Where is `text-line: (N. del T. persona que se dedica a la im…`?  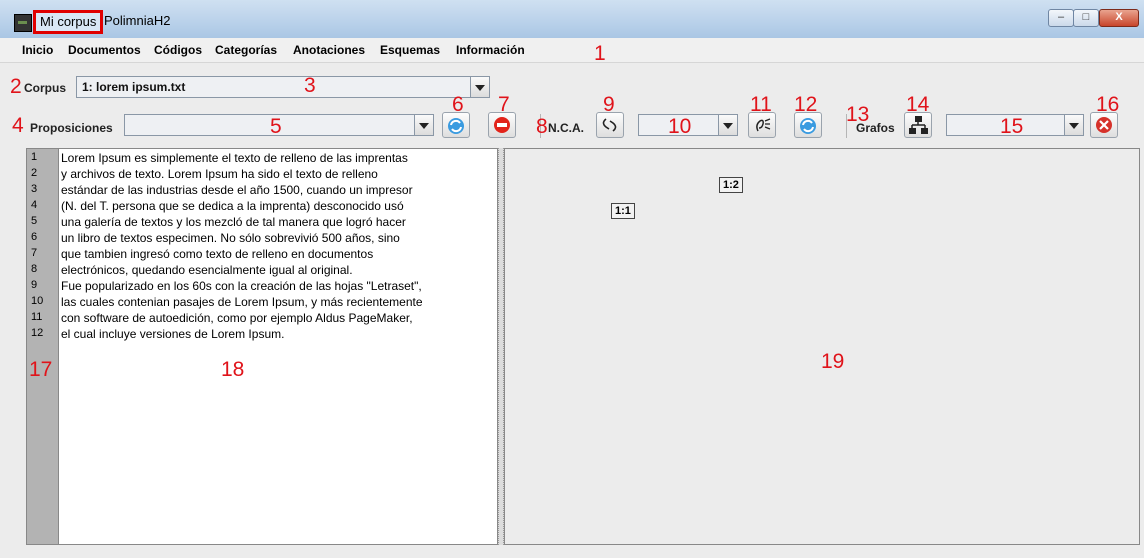
text-line: (N. del T. persona que se dedica a la im… is located at coordinates (232, 206).